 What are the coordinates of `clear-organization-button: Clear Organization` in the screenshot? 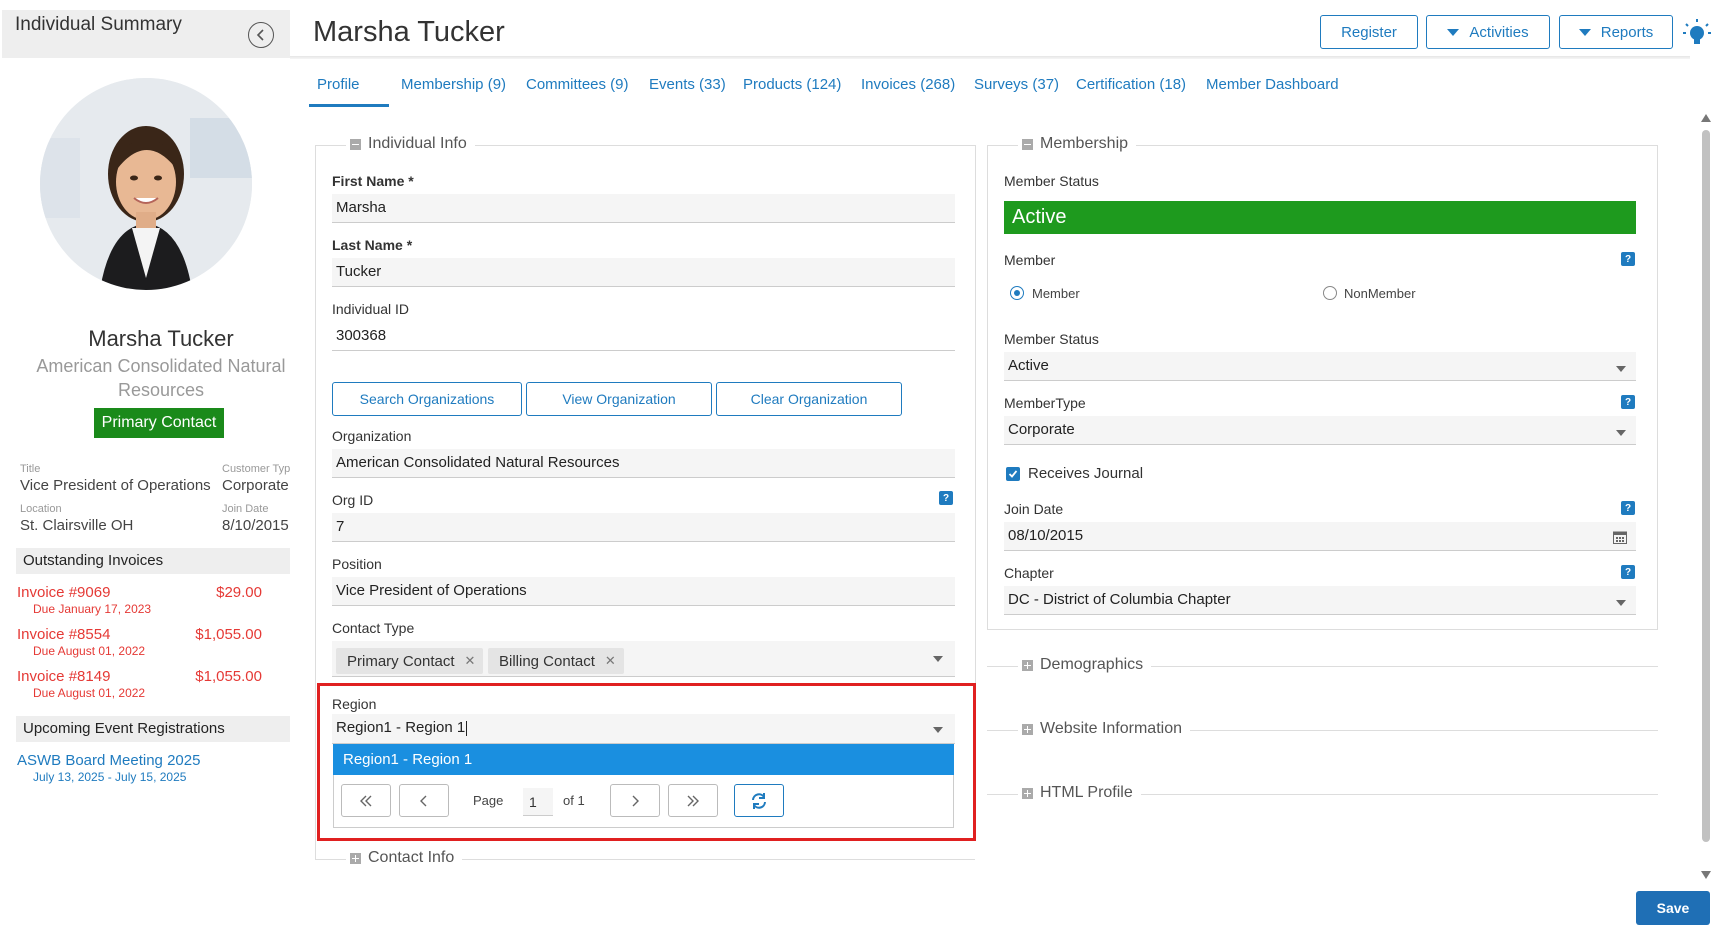 It's located at (809, 399).